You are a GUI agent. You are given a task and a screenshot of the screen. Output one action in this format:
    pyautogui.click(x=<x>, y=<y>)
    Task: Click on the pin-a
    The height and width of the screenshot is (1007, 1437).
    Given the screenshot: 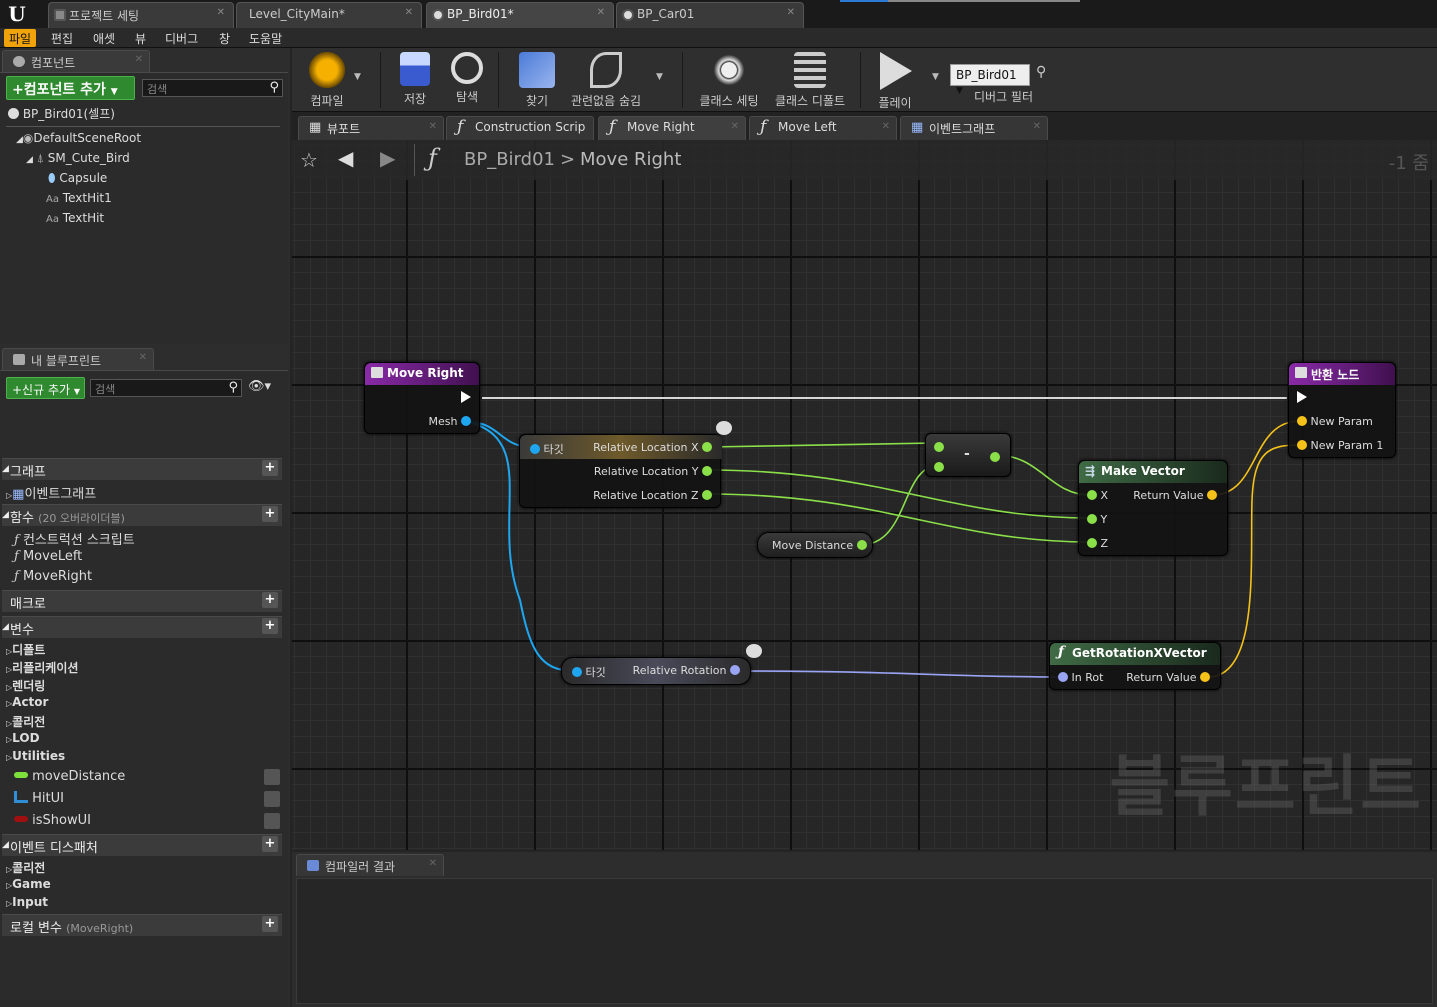 What is the action you would take?
    pyautogui.click(x=939, y=447)
    